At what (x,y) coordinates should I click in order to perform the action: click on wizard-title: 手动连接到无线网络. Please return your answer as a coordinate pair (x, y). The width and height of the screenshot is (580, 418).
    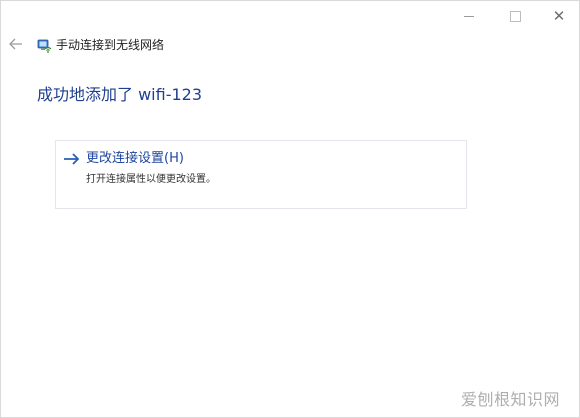
    Looking at the image, I should click on (110, 45).